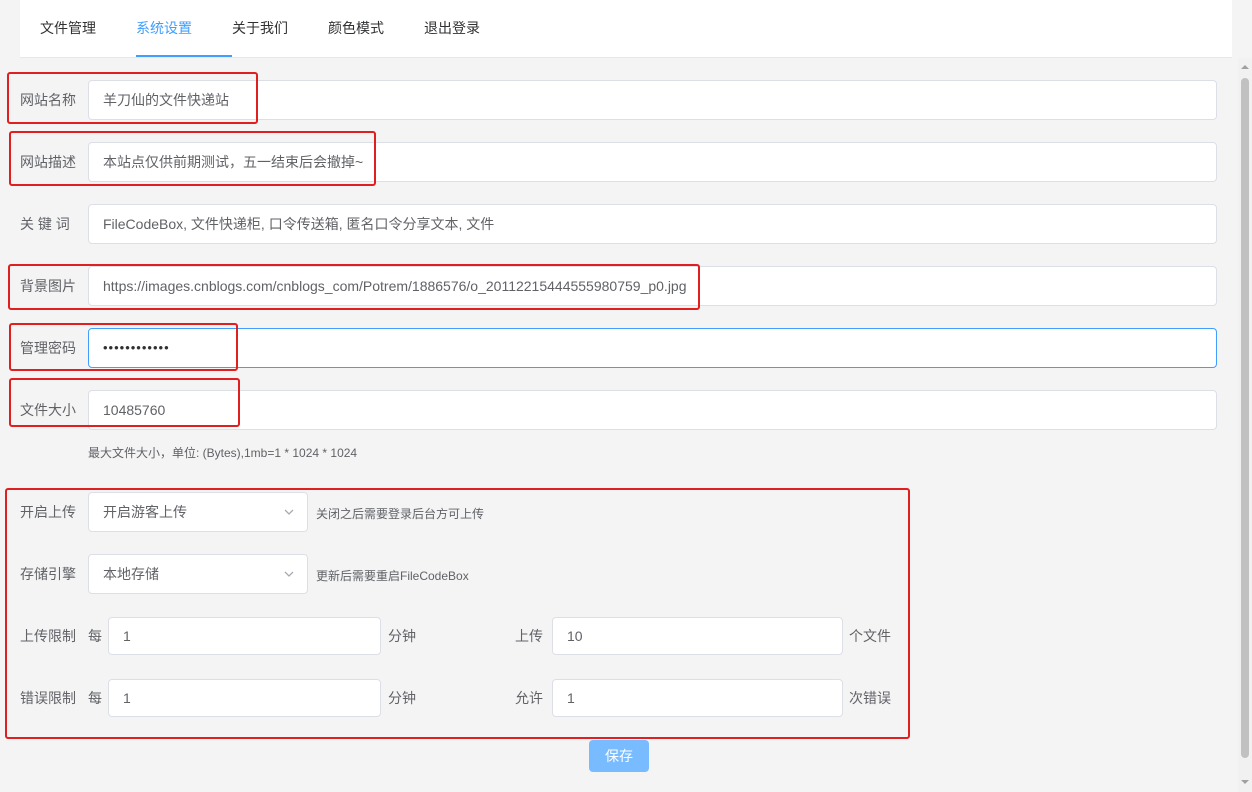 This screenshot has width=1252, height=792. What do you see at coordinates (244, 636) in the screenshot?
I see `upload-limit-minutes-input: 1` at bounding box center [244, 636].